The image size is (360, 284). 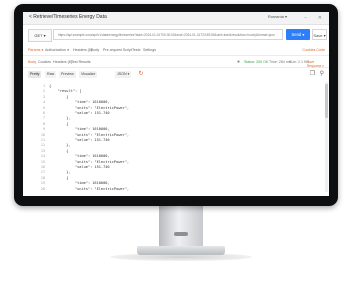 What do you see at coordinates (305, 18) in the screenshot?
I see `minimize-icon: −` at bounding box center [305, 18].